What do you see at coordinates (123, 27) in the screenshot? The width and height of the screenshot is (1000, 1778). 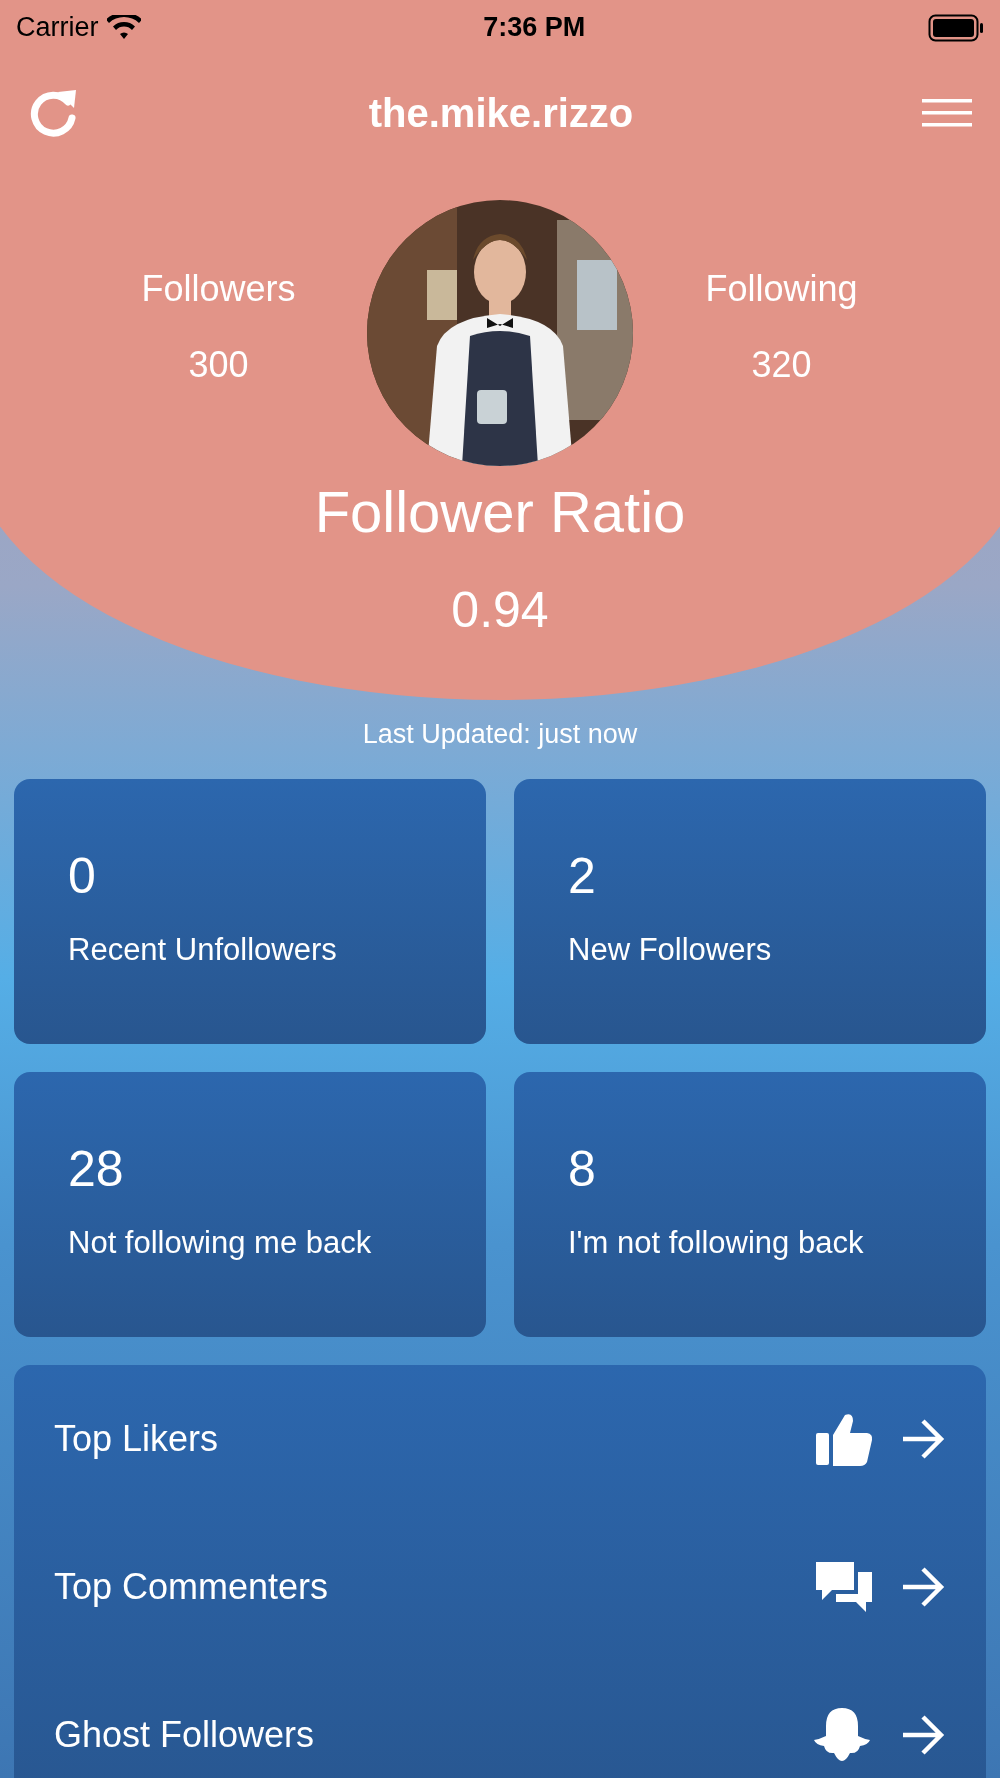 I see `wifi-icon` at bounding box center [123, 27].